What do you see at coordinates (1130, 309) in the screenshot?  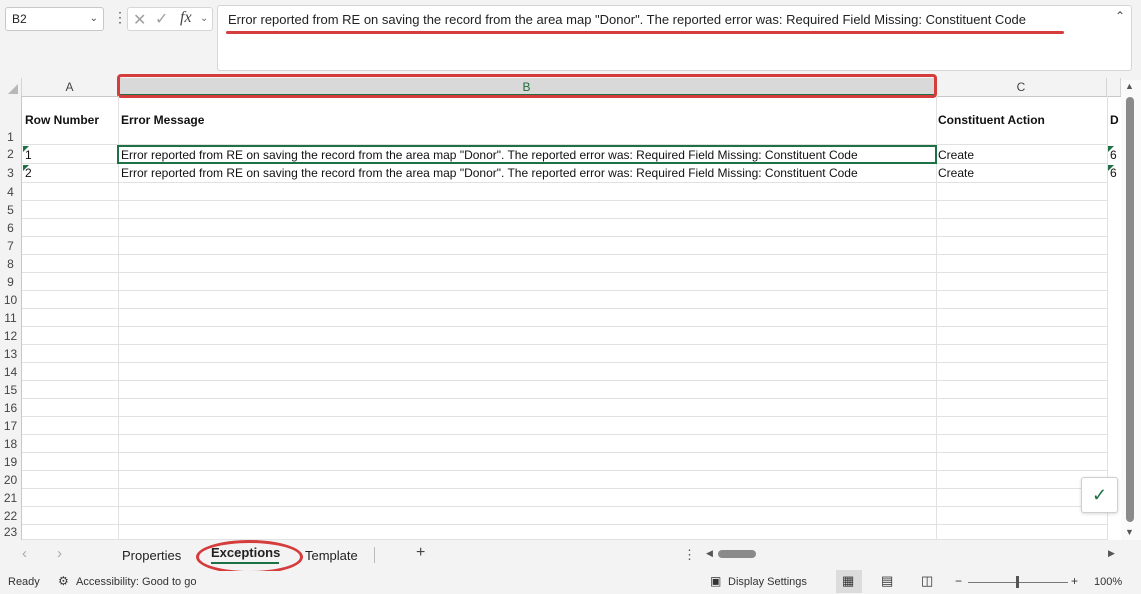 I see `vertical-scroll-thumb` at bounding box center [1130, 309].